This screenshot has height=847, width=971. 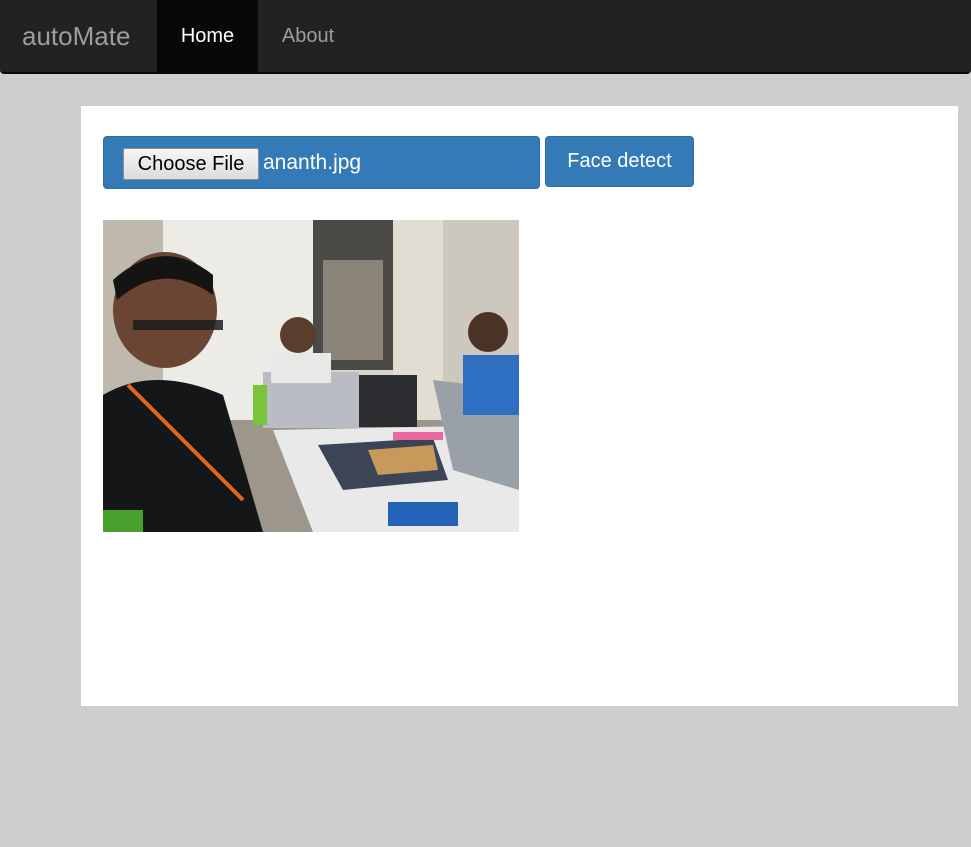 What do you see at coordinates (207, 37) in the screenshot?
I see `nav-home: Home` at bounding box center [207, 37].